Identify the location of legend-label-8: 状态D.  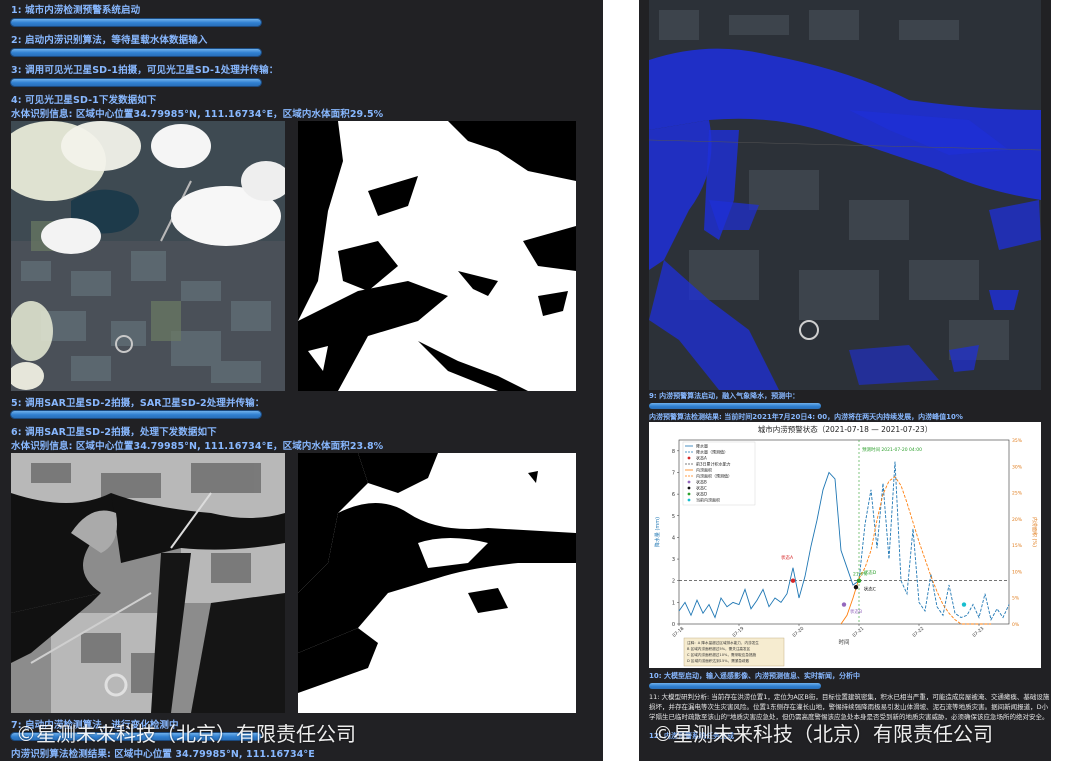
(701, 494).